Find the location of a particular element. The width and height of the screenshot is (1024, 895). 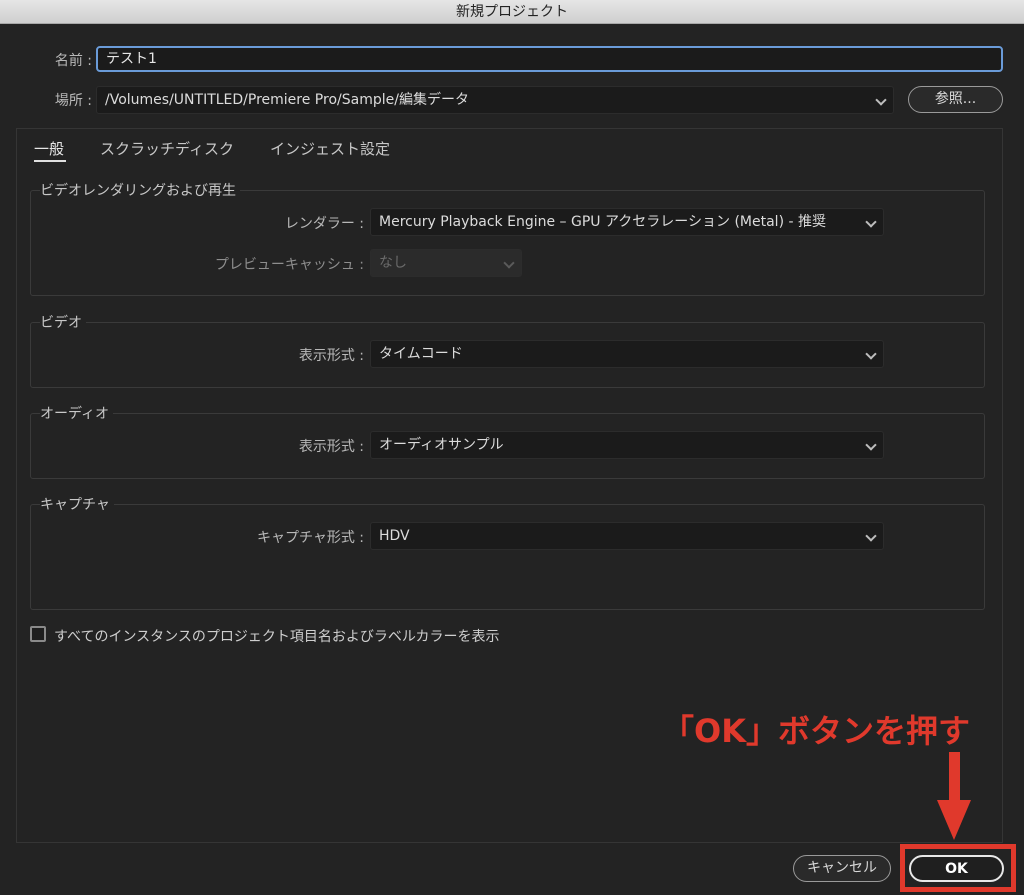

location-label: 場所 : is located at coordinates (73, 101).